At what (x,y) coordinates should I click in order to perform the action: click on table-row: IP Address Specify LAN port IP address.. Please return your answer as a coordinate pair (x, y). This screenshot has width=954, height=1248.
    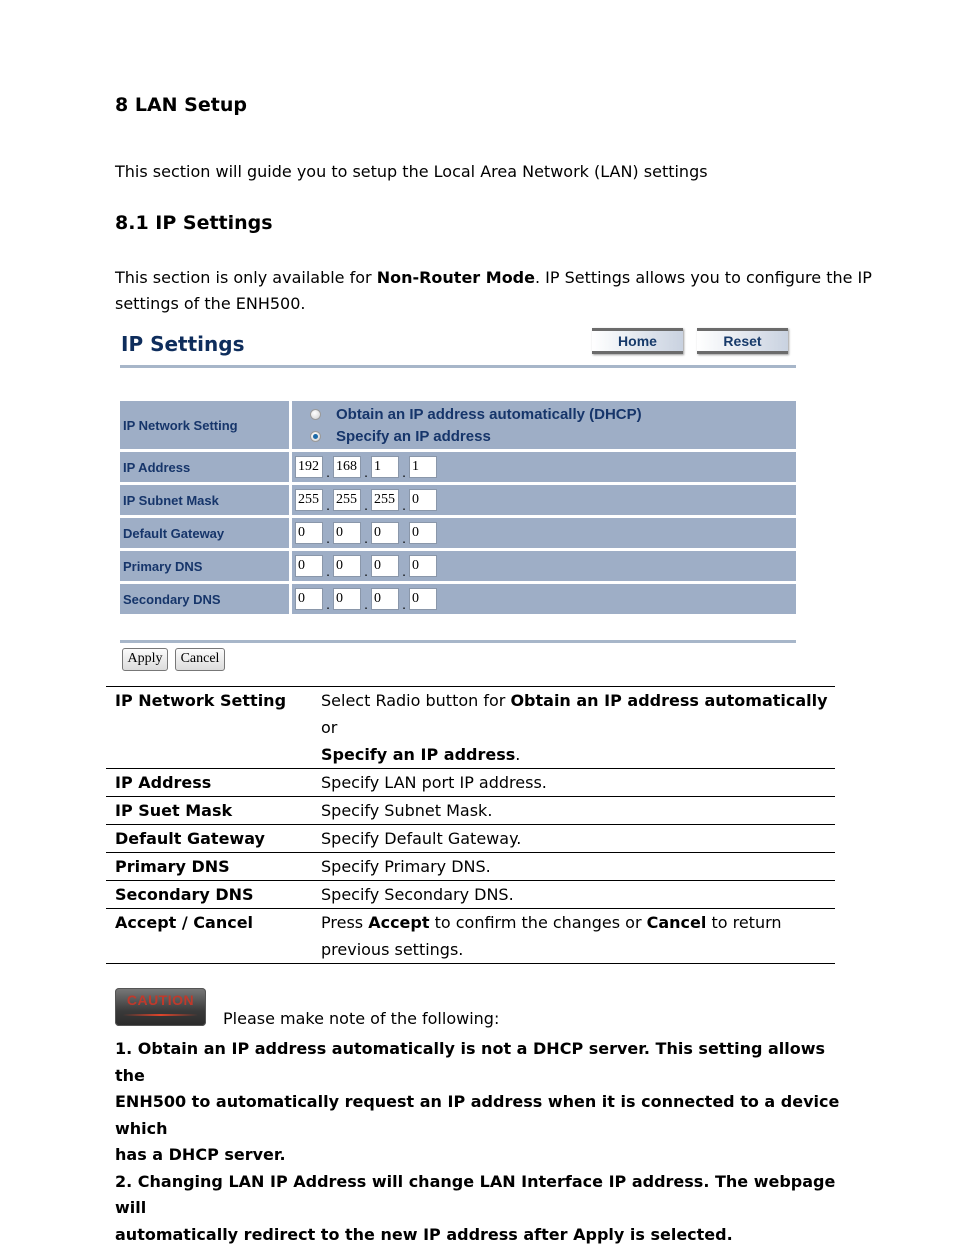
    Looking at the image, I should click on (470, 782).